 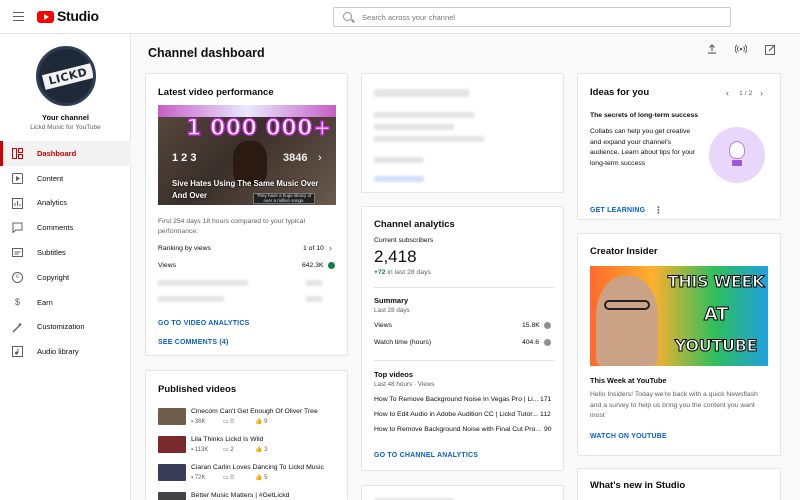 What do you see at coordinates (628, 436) in the screenshot?
I see `watch-on-youtube-link: WATCH ON YOUTUBE` at bounding box center [628, 436].